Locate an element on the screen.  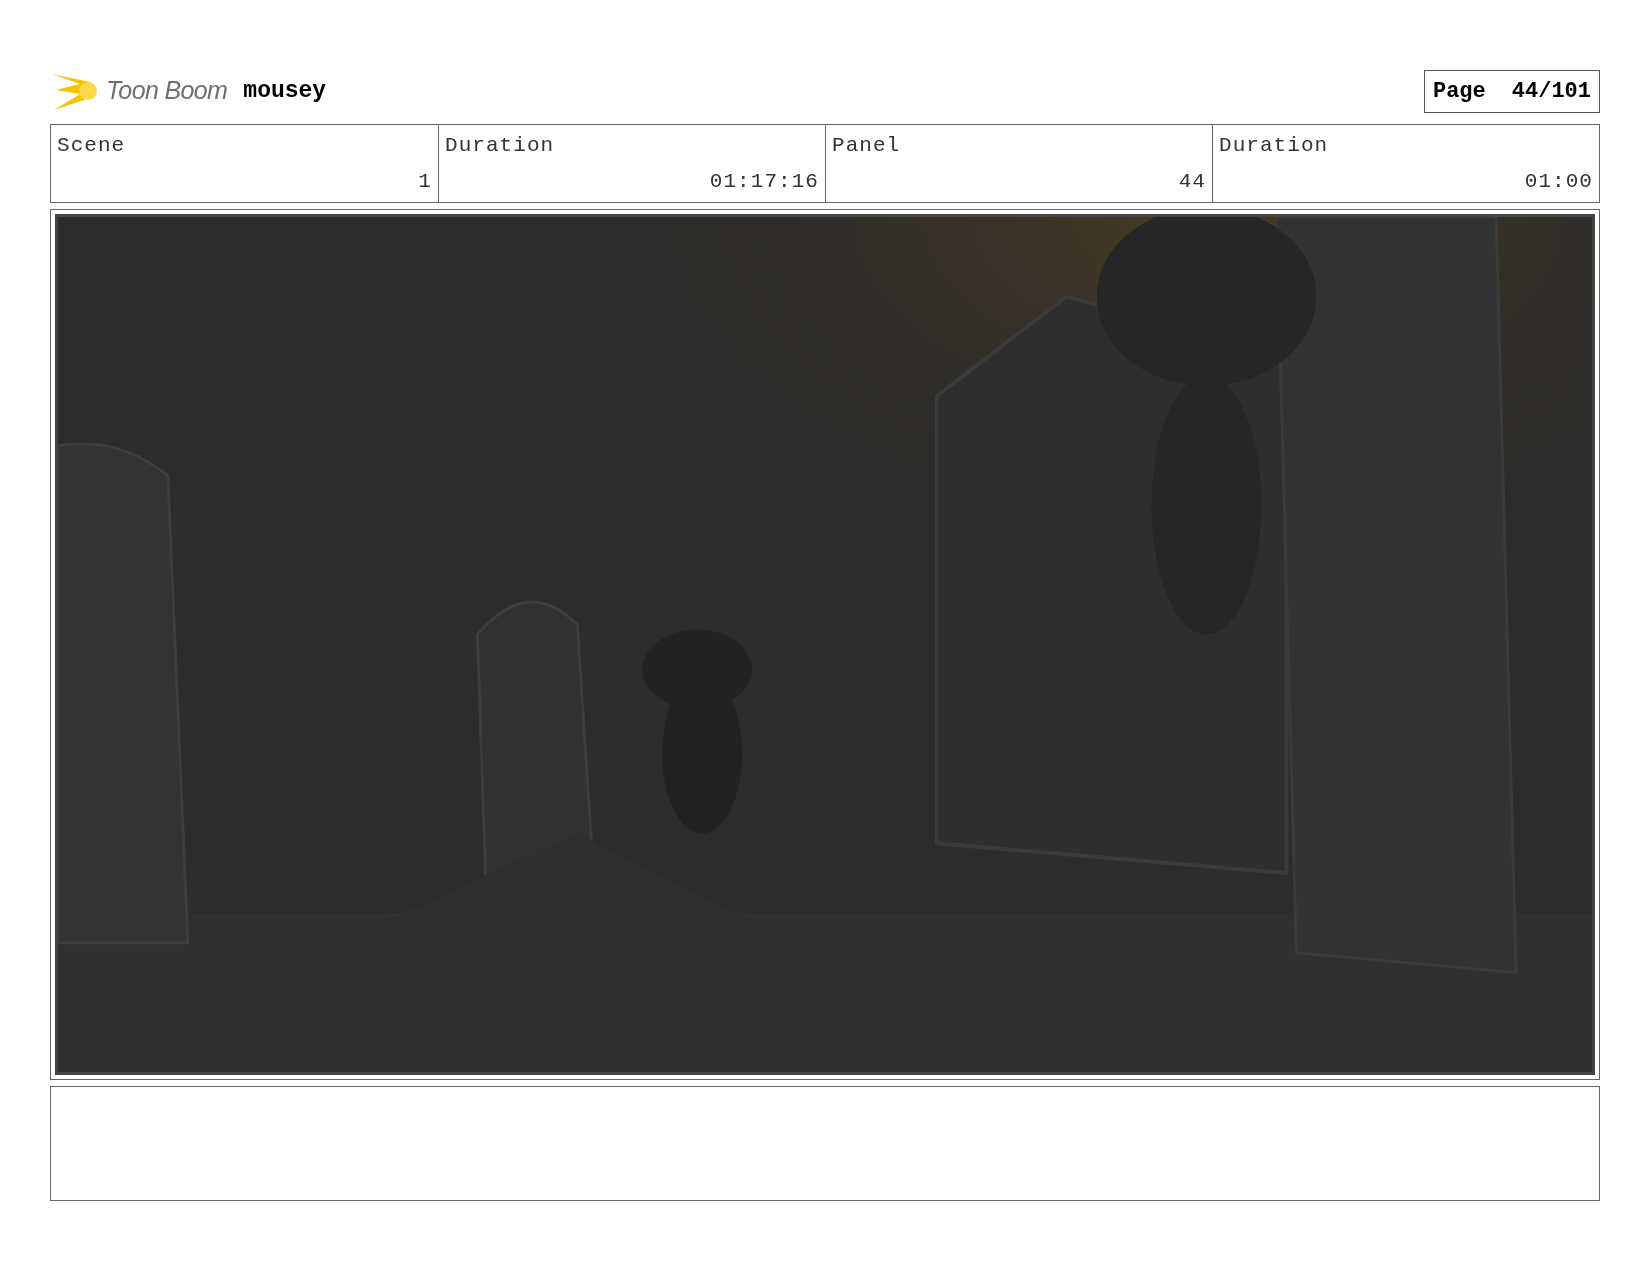
table-cell-text: 1 is located at coordinates (425, 181).